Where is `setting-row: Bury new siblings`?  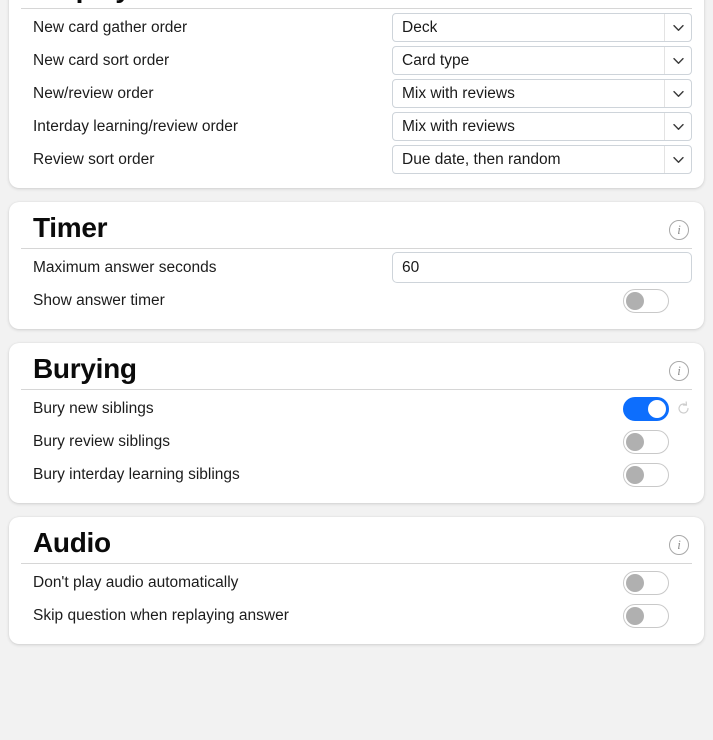
setting-row: Bury new siblings is located at coordinates (356, 408).